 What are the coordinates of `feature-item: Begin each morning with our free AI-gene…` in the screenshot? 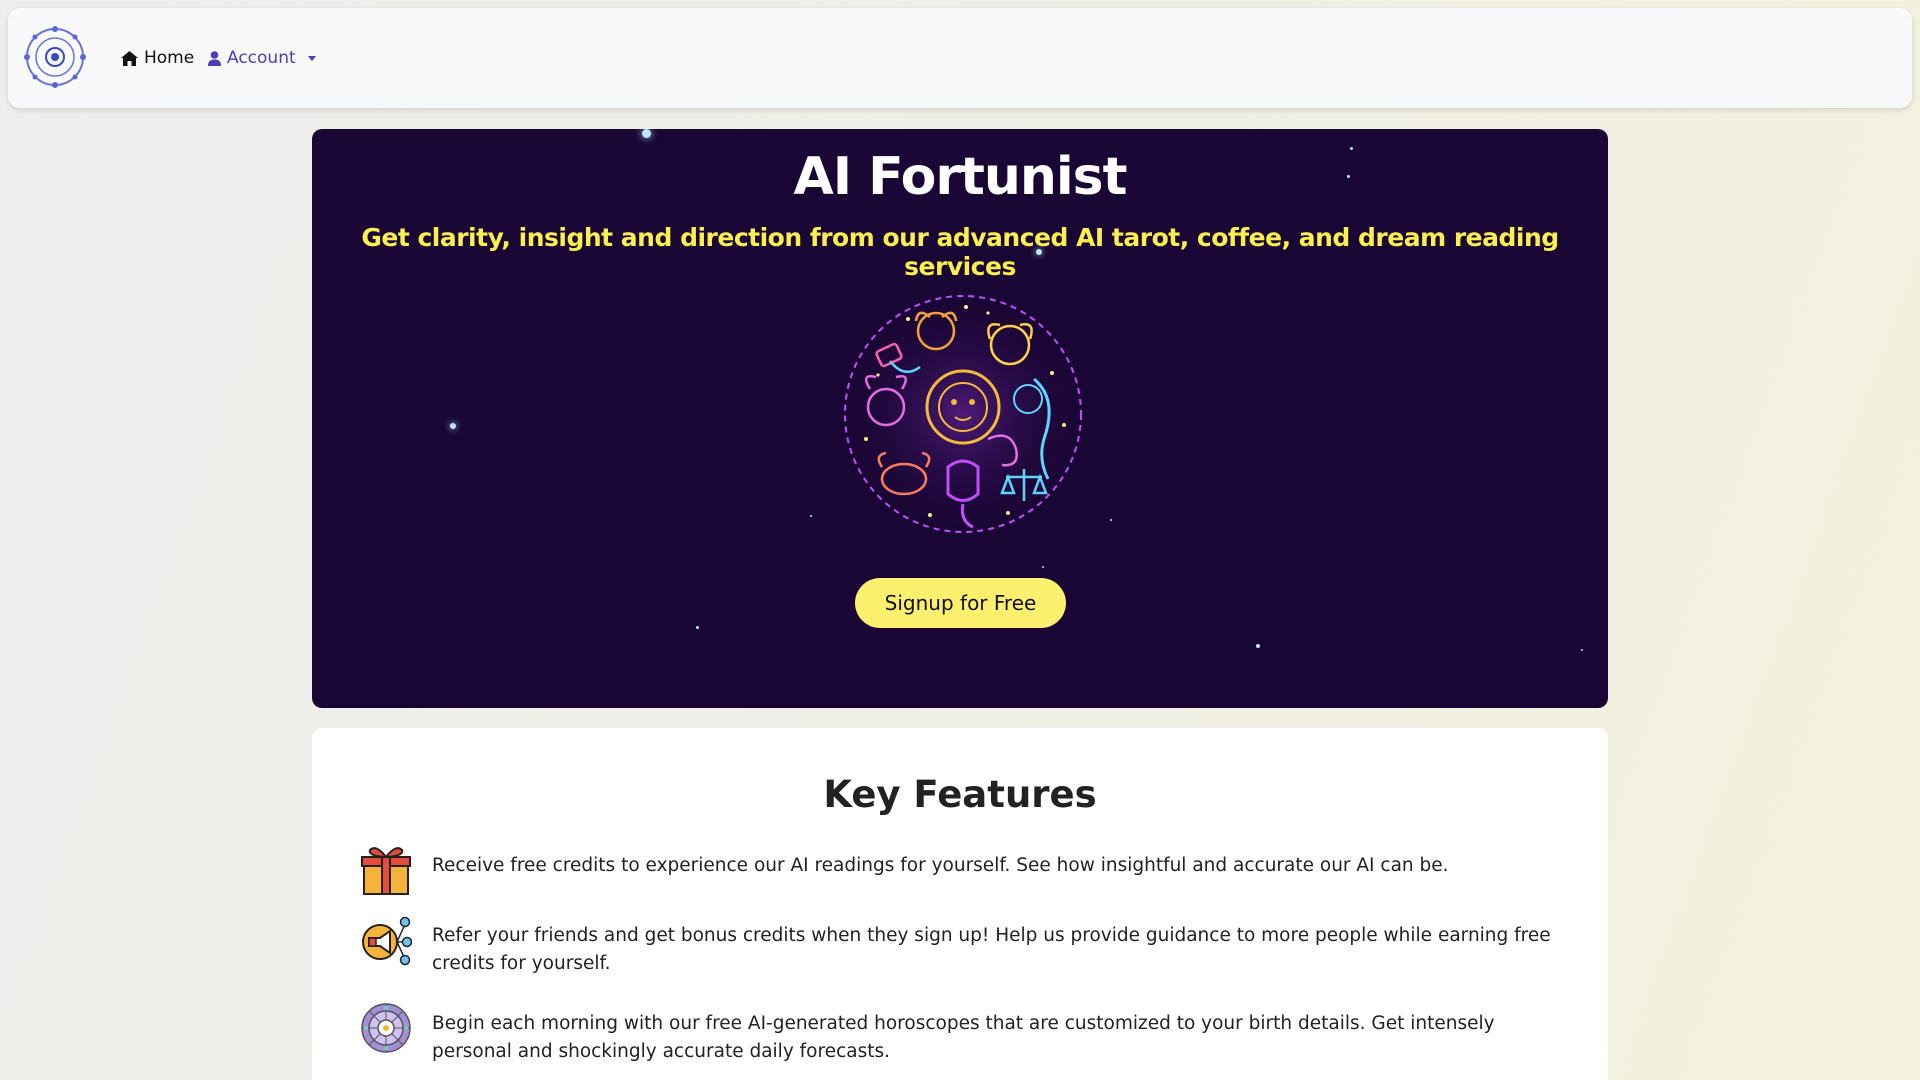 It's located at (970, 1034).